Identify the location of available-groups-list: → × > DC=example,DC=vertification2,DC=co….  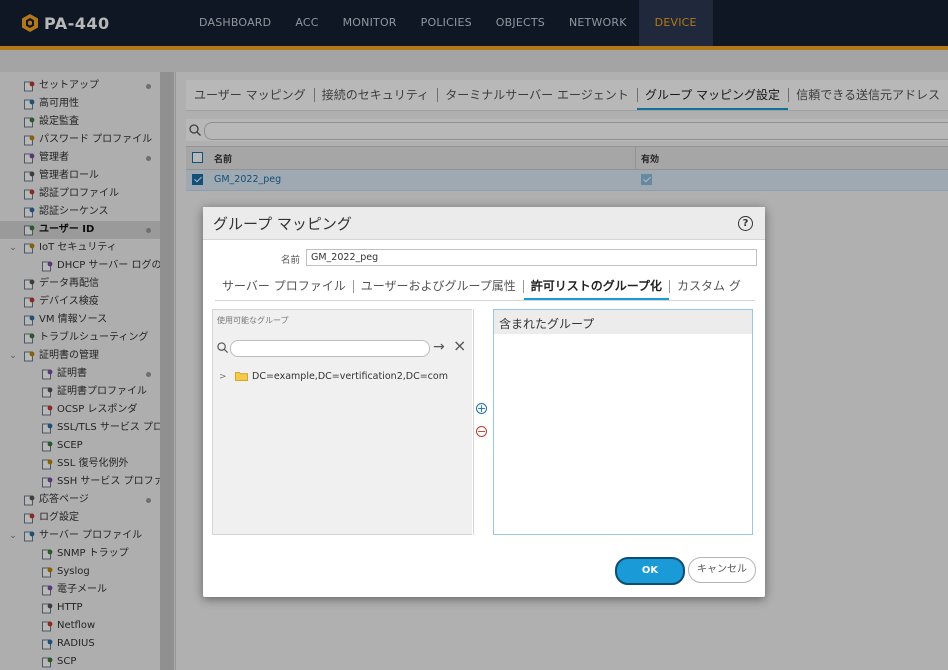
(343, 434).